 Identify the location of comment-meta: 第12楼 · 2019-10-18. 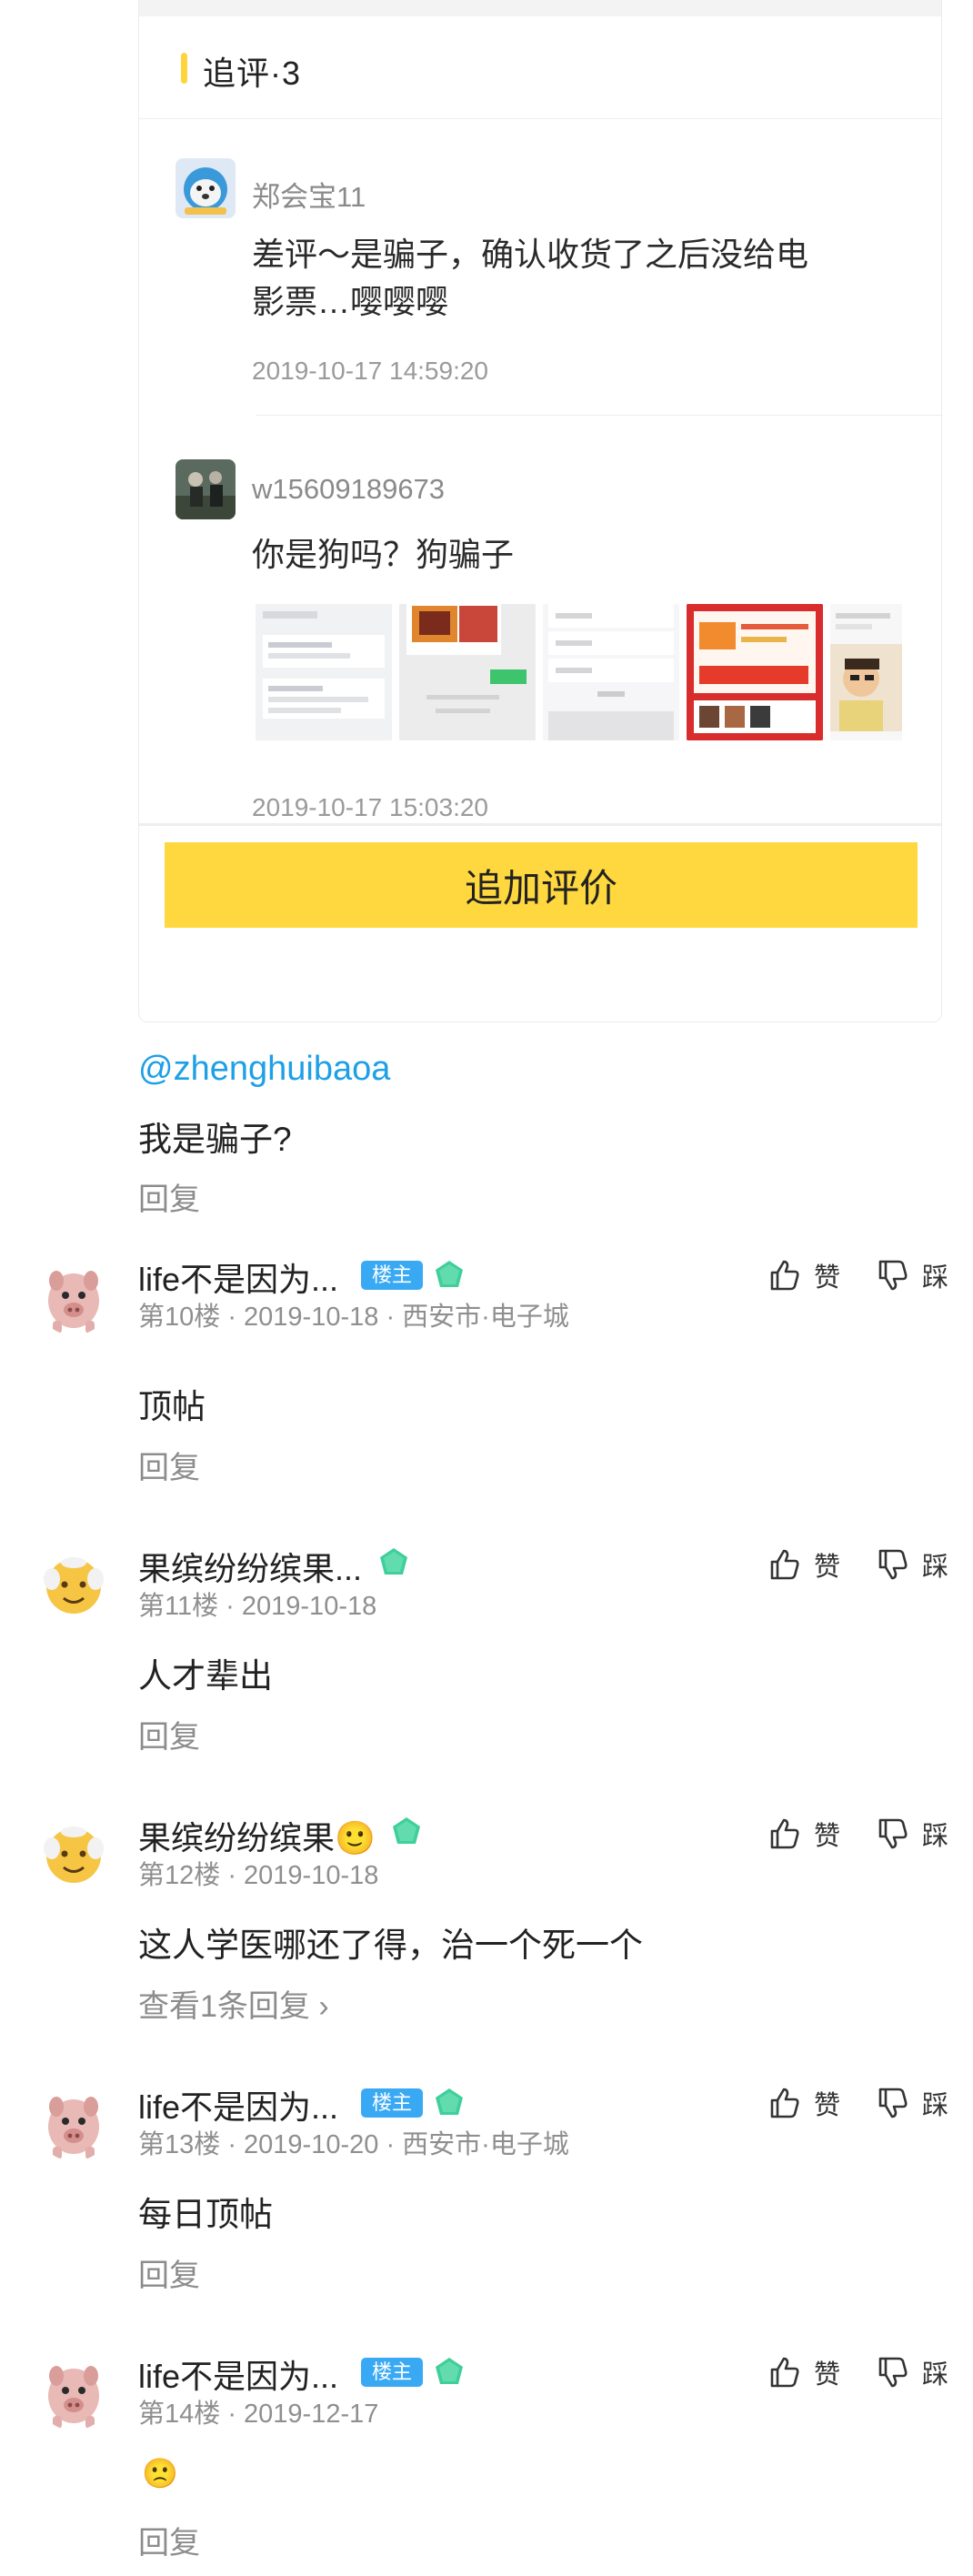
(258, 1875).